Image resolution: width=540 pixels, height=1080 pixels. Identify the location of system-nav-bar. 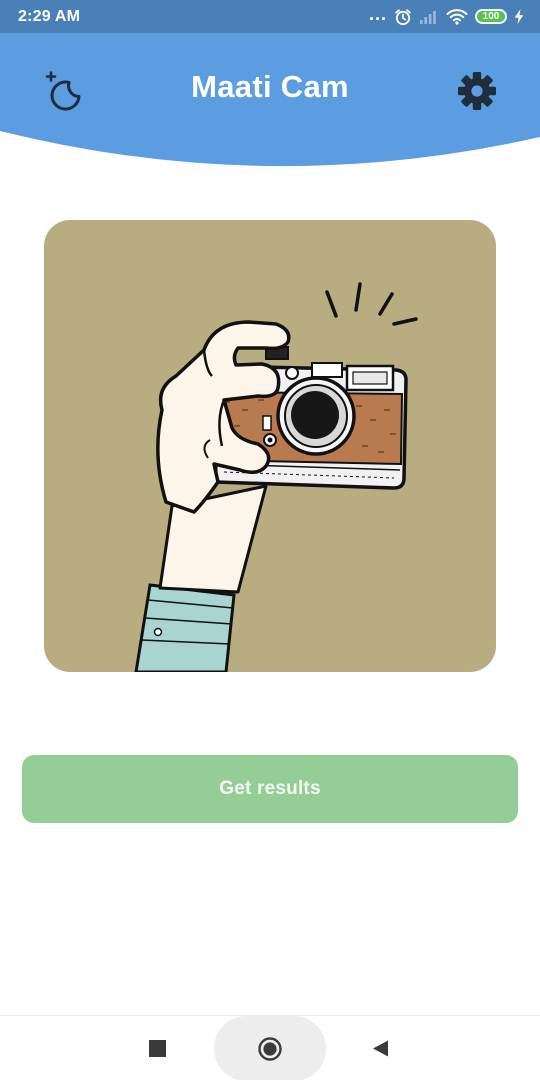
(270, 1047).